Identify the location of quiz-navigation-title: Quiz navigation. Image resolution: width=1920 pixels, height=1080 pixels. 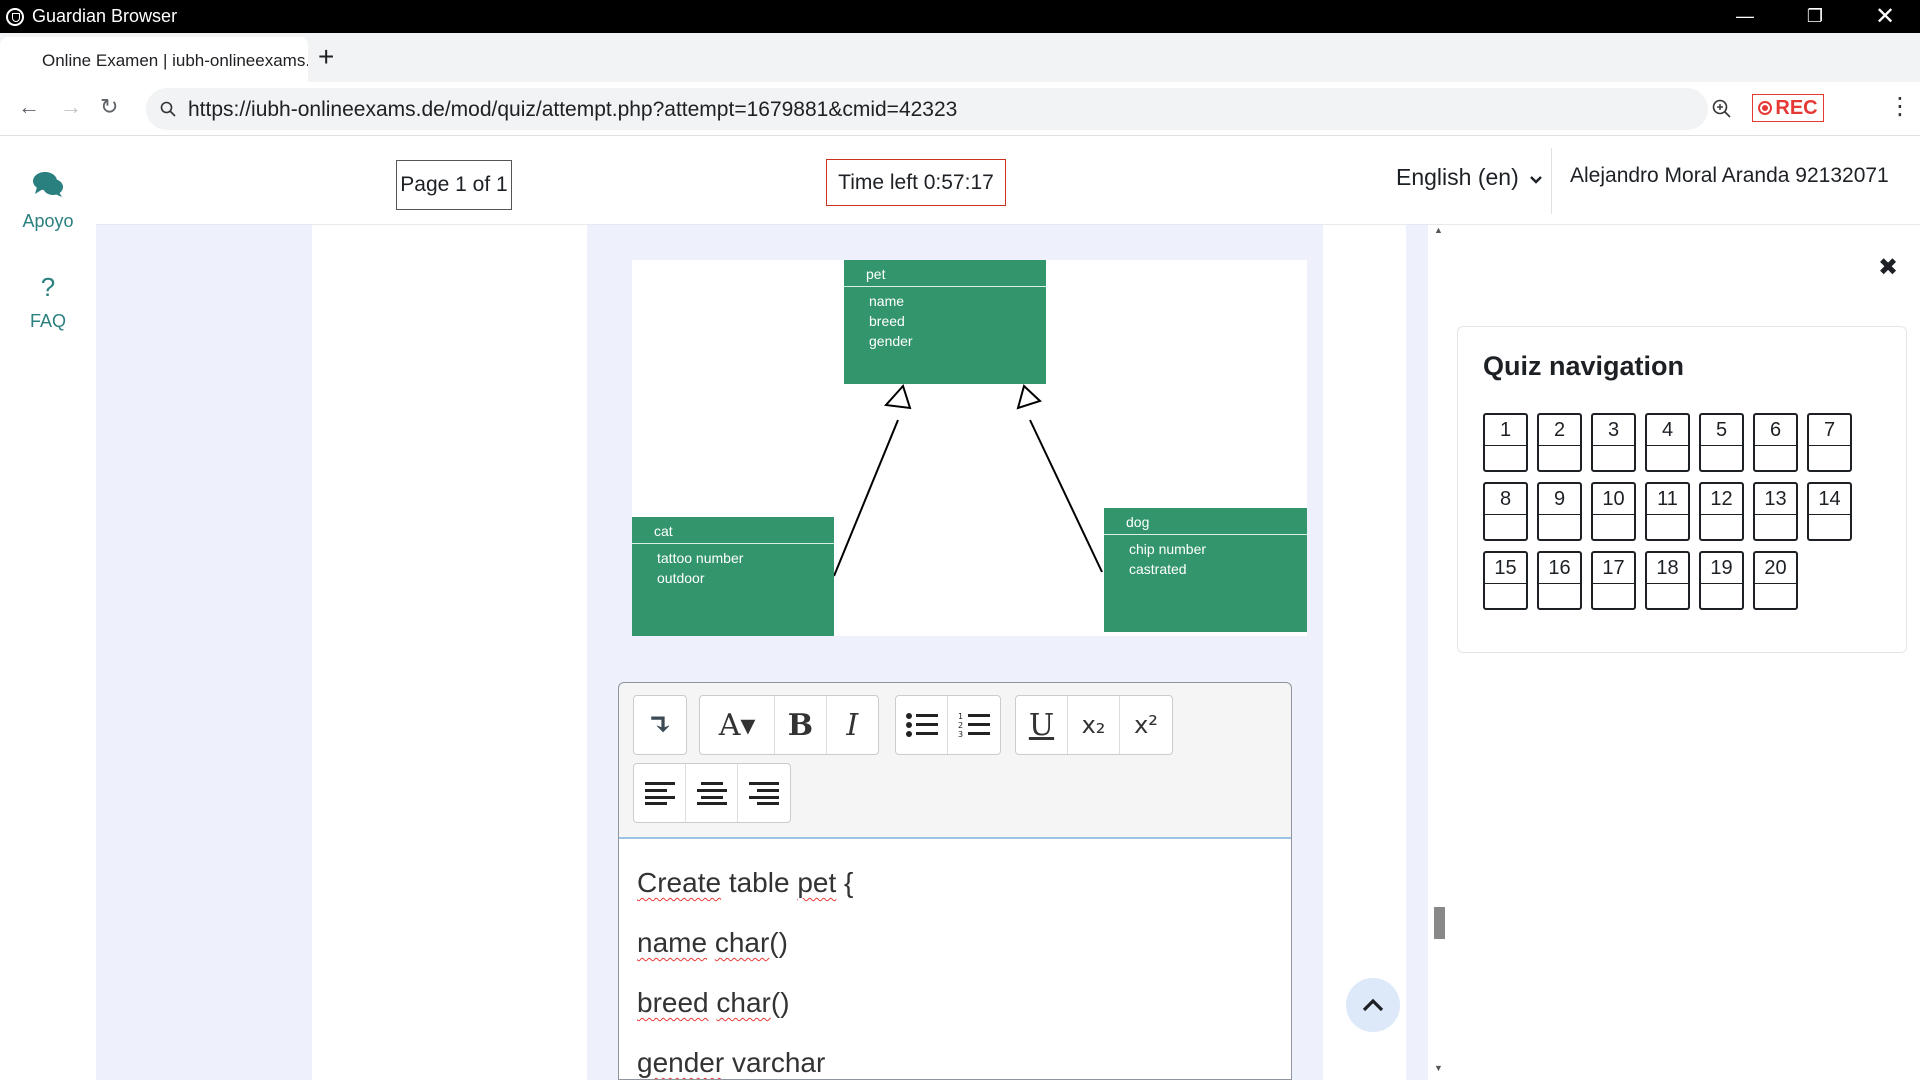
(1584, 366).